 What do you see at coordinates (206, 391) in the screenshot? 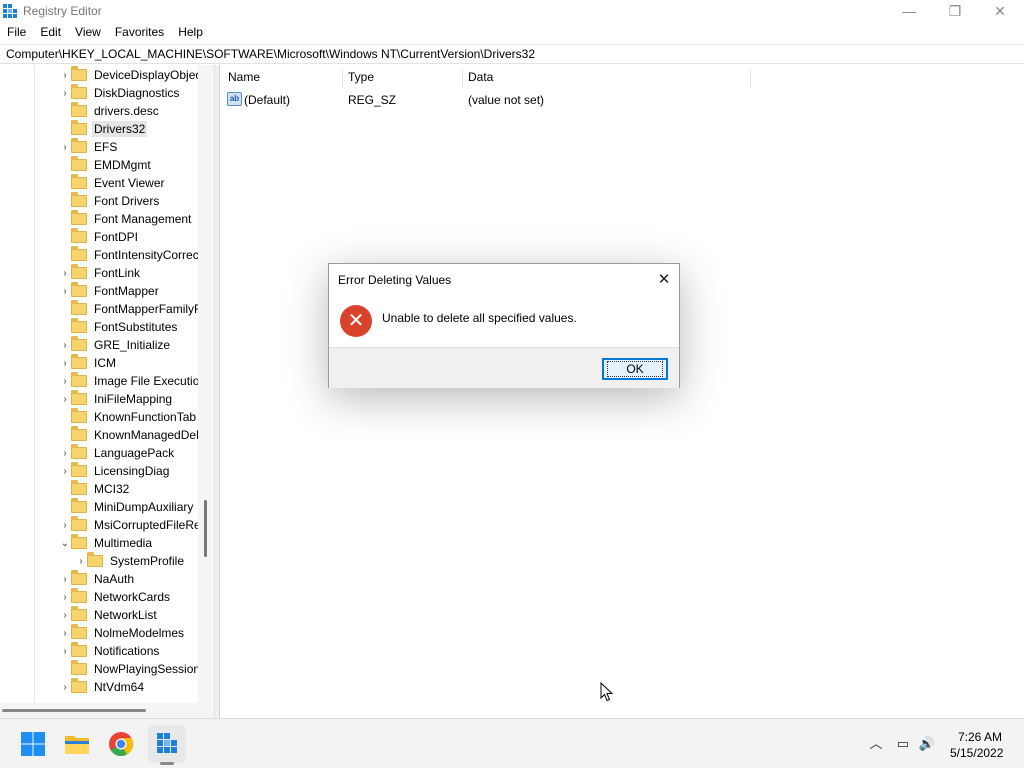
I see `tree-vertical-scrollbar` at bounding box center [206, 391].